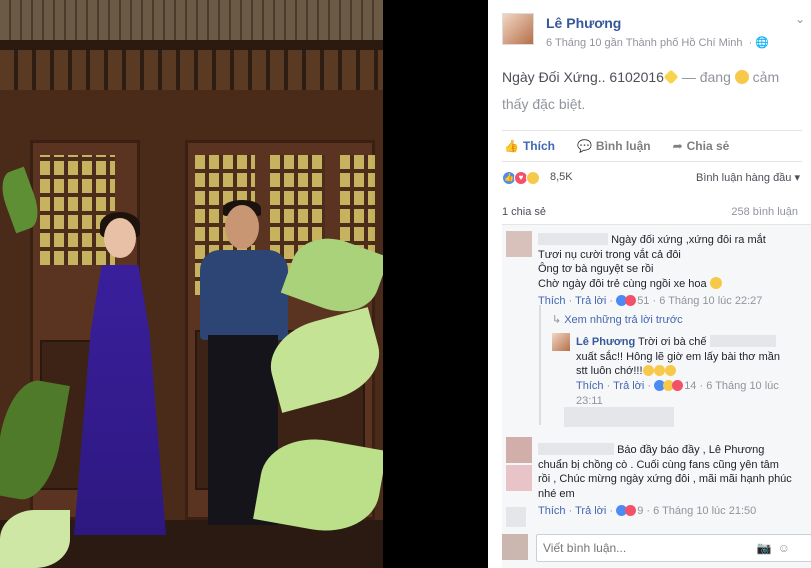  What do you see at coordinates (596, 269) in the screenshot?
I see `comment-text: Ông tơ bà nguyệt se rồi` at bounding box center [596, 269].